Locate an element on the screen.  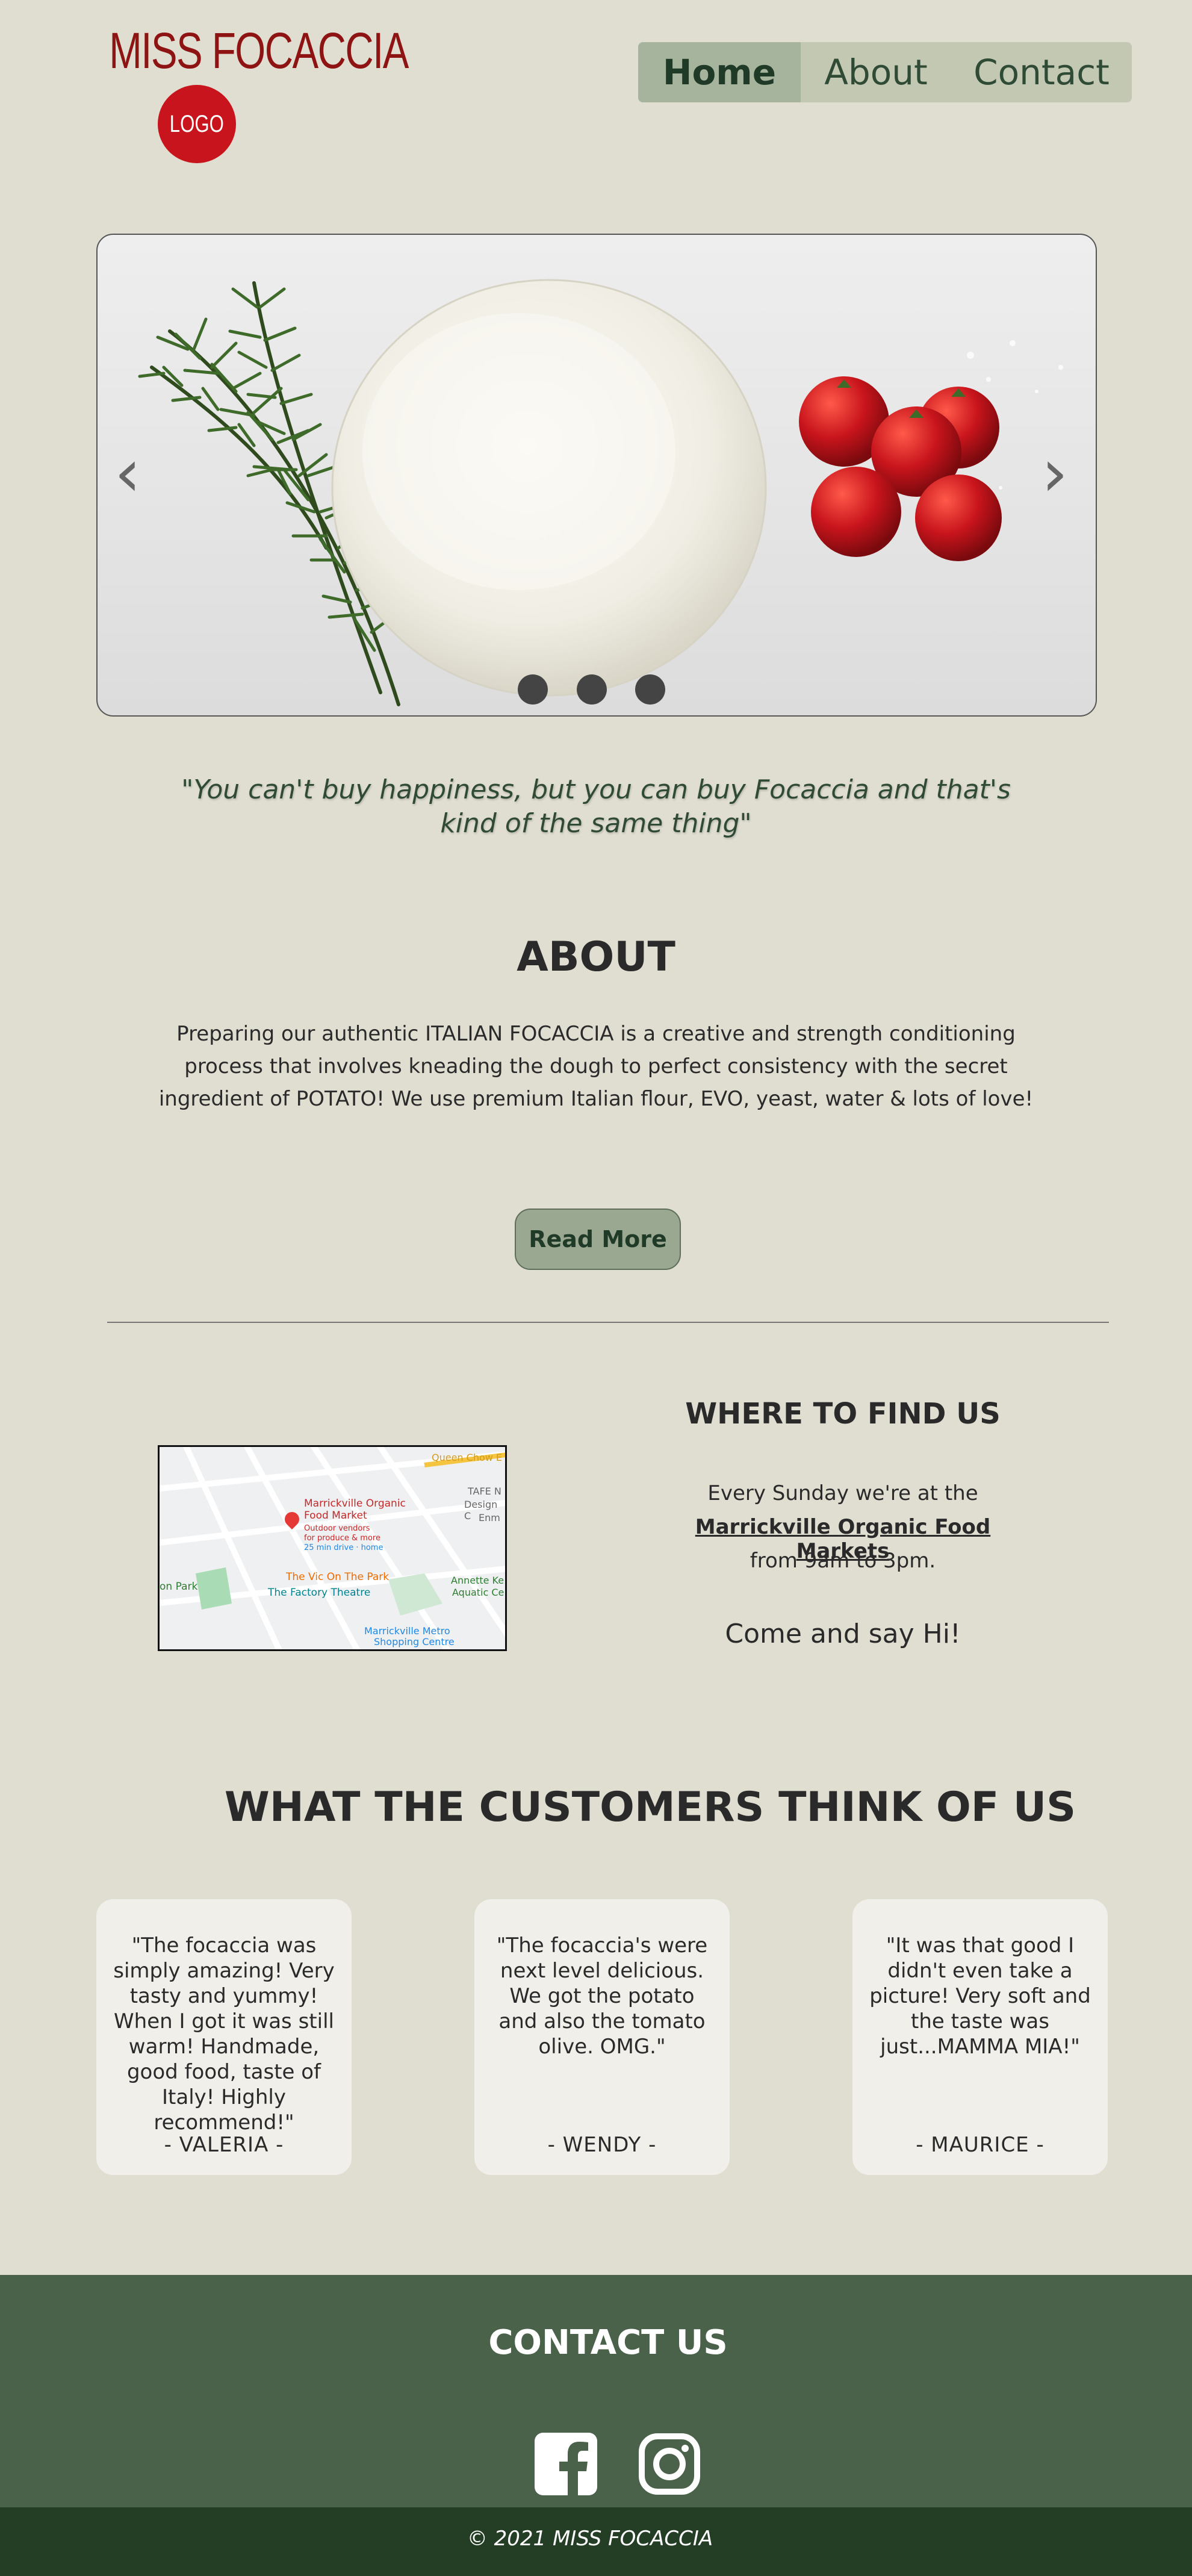
hero-image is located at coordinates (600, 493).